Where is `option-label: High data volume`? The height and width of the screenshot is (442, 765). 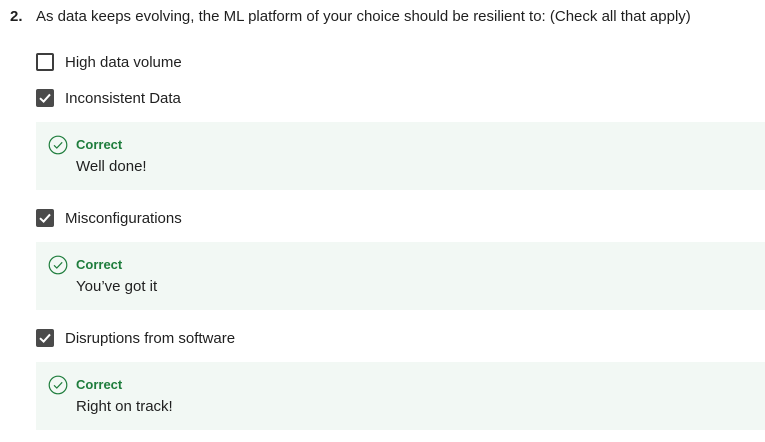 option-label: High data volume is located at coordinates (123, 62).